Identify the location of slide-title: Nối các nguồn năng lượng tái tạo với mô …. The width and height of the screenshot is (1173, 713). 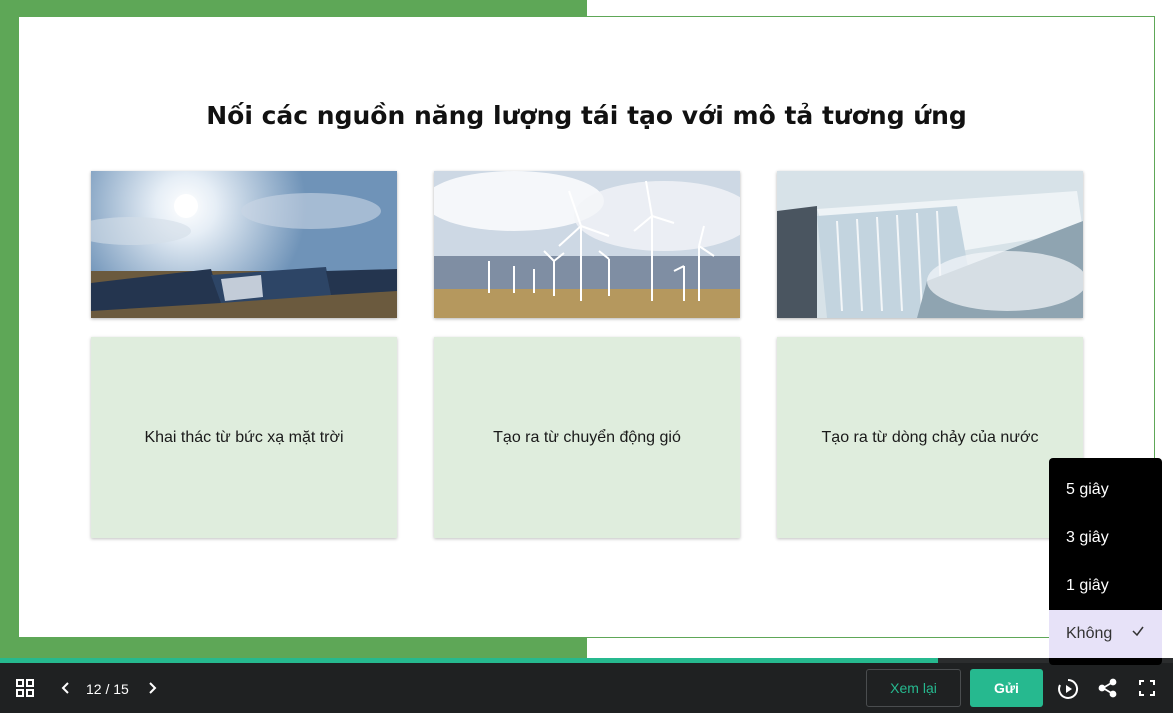
(586, 115).